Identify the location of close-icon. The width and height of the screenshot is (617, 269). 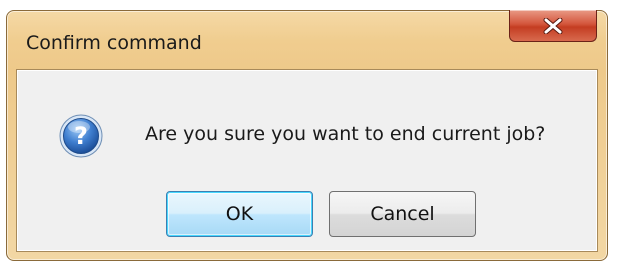
(553, 25).